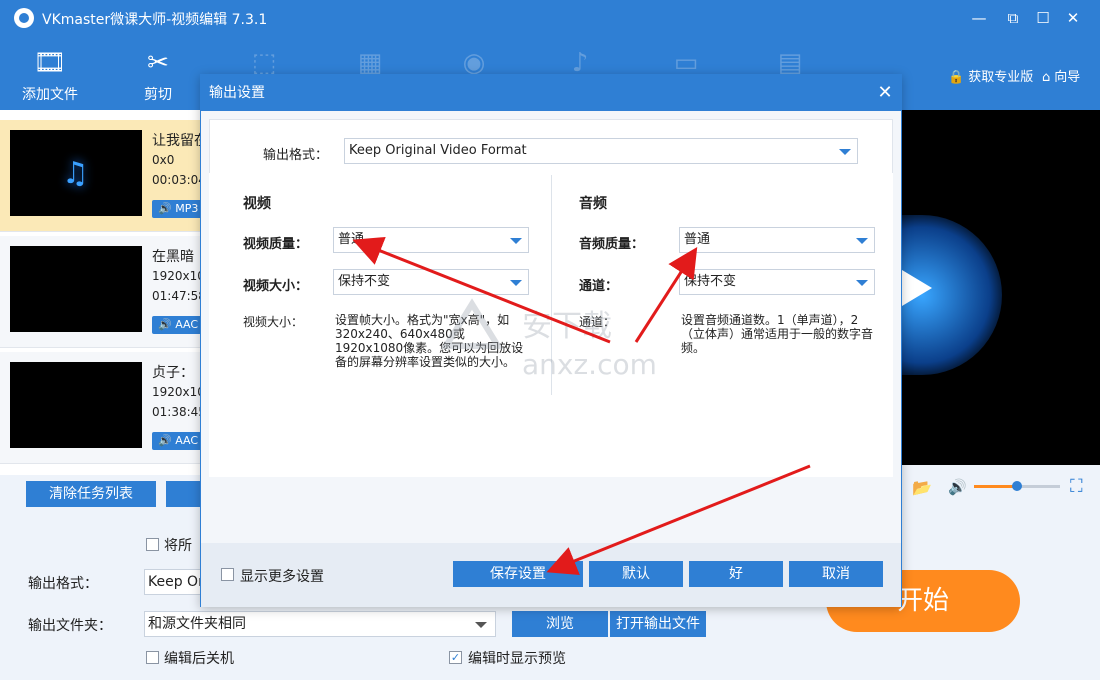 This screenshot has width=1100, height=680. I want to click on show-preview-checkbox: ✓, so click(455, 657).